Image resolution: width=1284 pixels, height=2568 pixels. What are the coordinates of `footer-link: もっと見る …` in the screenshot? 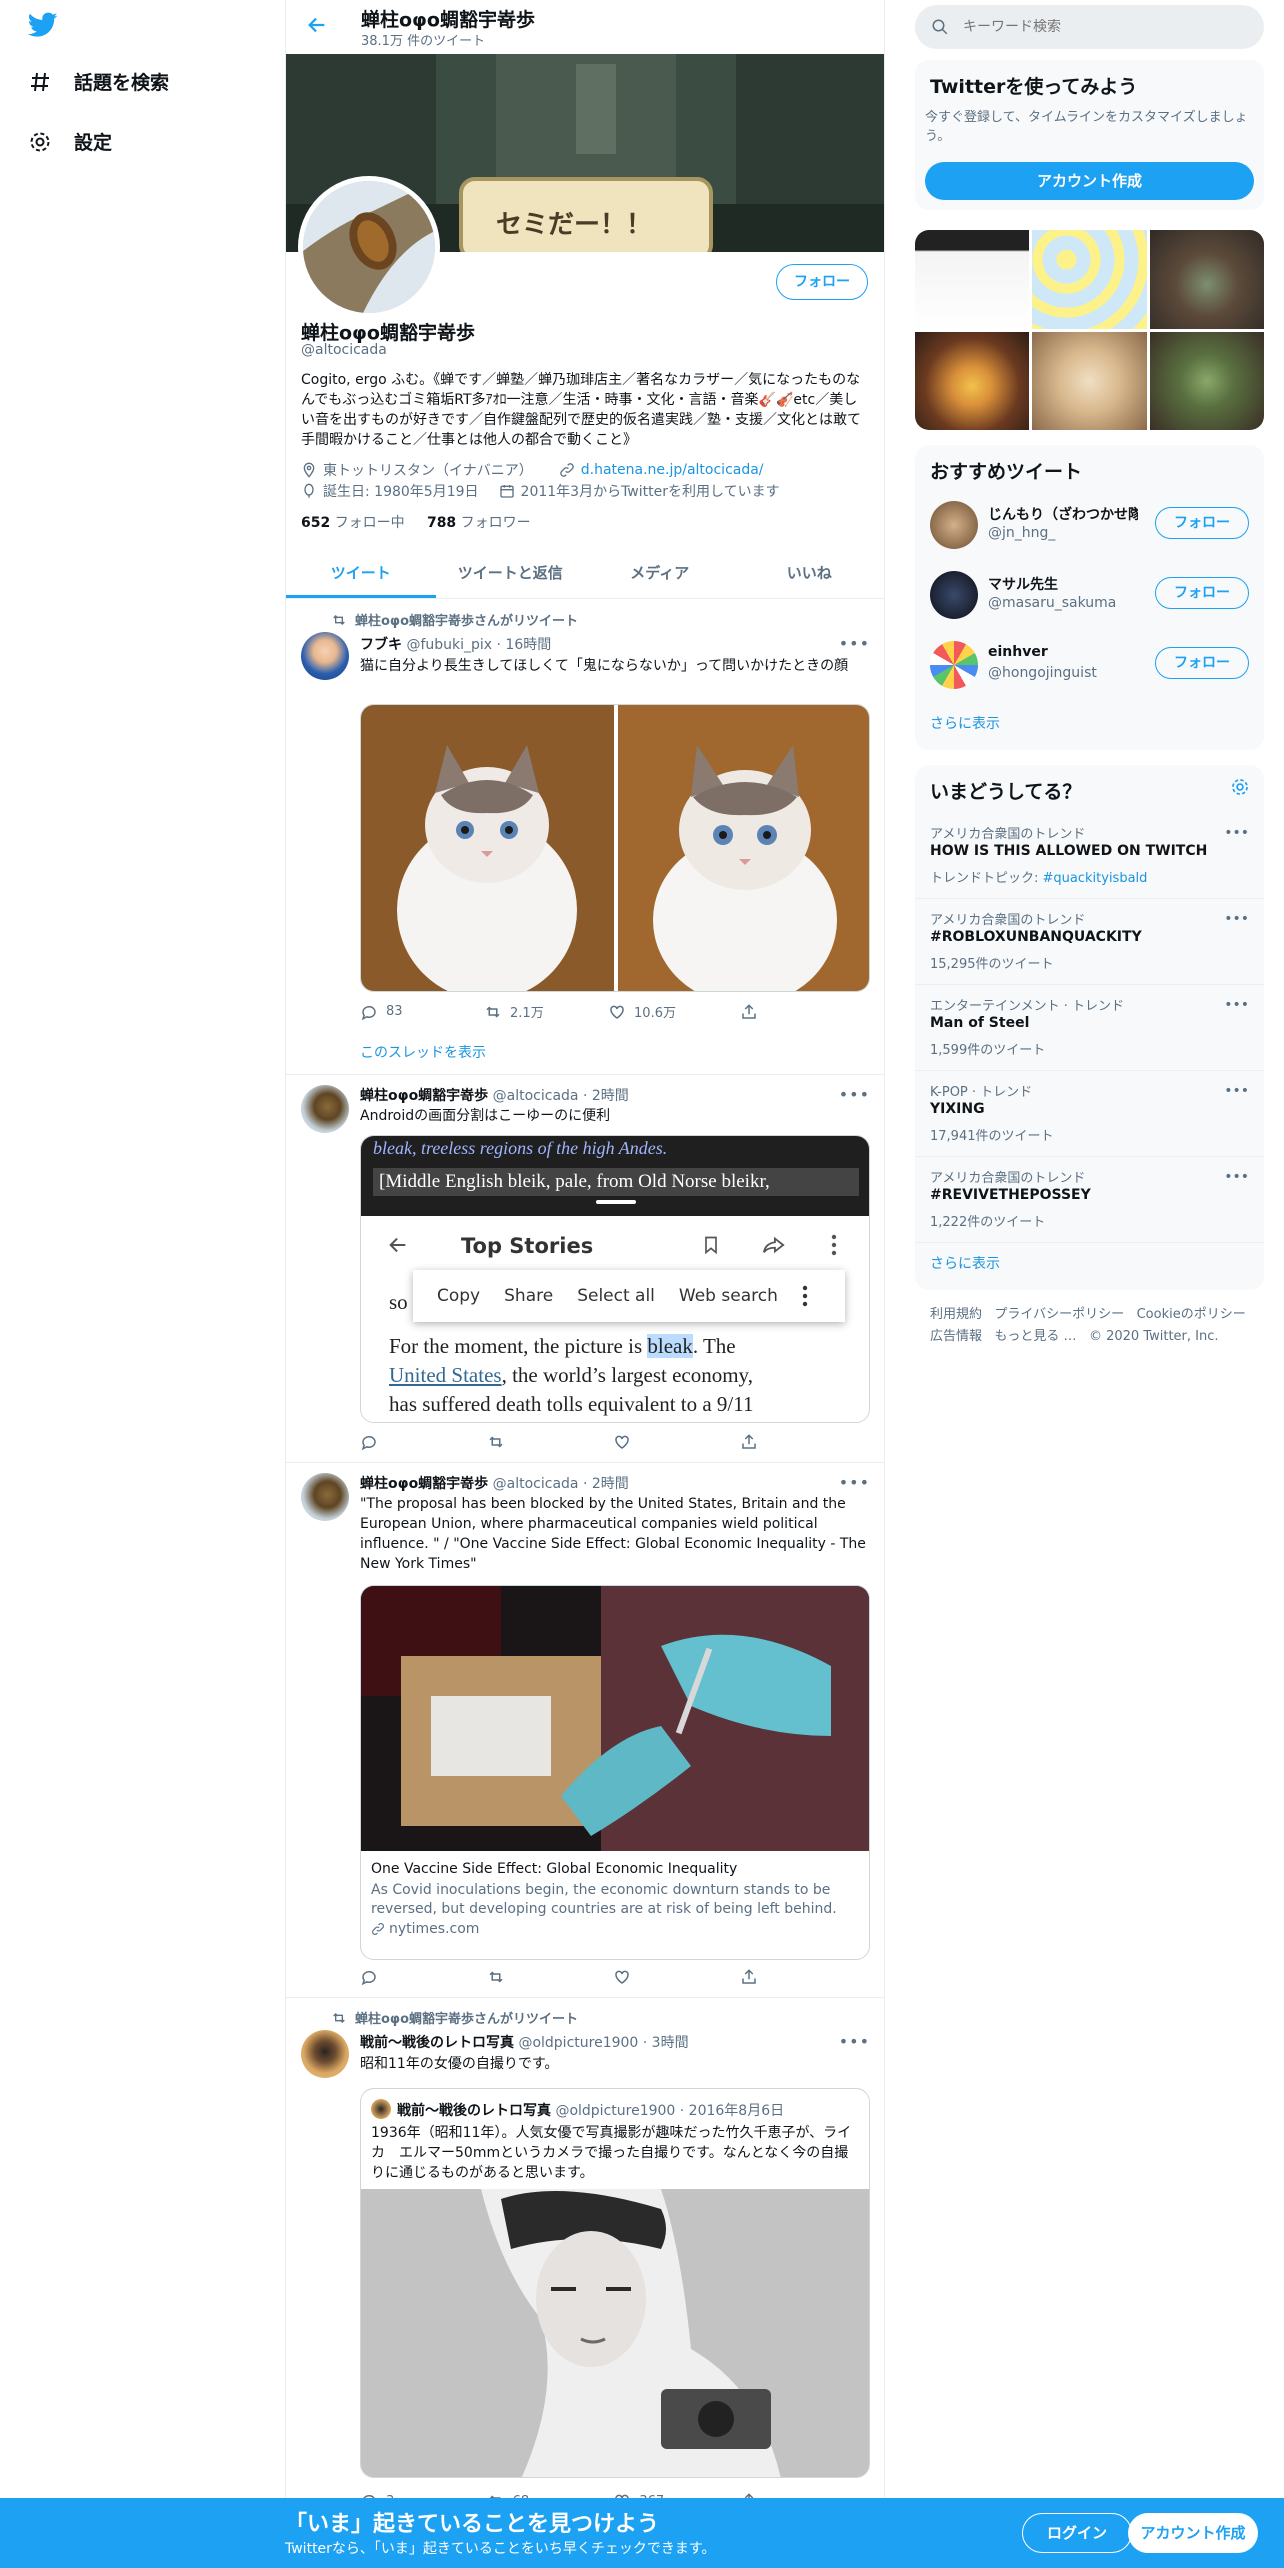 It's located at (1035, 1336).